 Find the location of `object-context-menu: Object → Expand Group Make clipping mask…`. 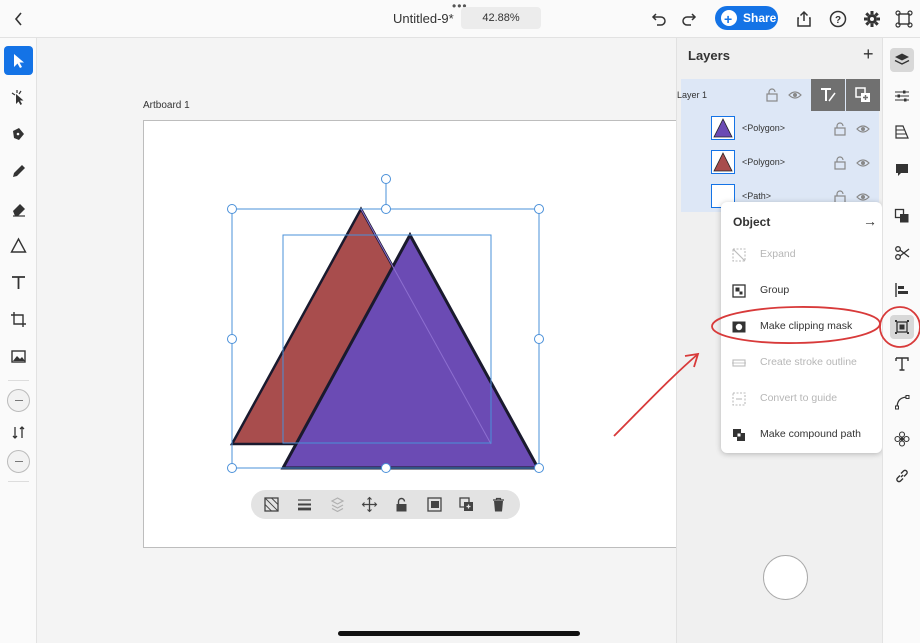

object-context-menu: Object → Expand Group Make clipping mask… is located at coordinates (801, 327).